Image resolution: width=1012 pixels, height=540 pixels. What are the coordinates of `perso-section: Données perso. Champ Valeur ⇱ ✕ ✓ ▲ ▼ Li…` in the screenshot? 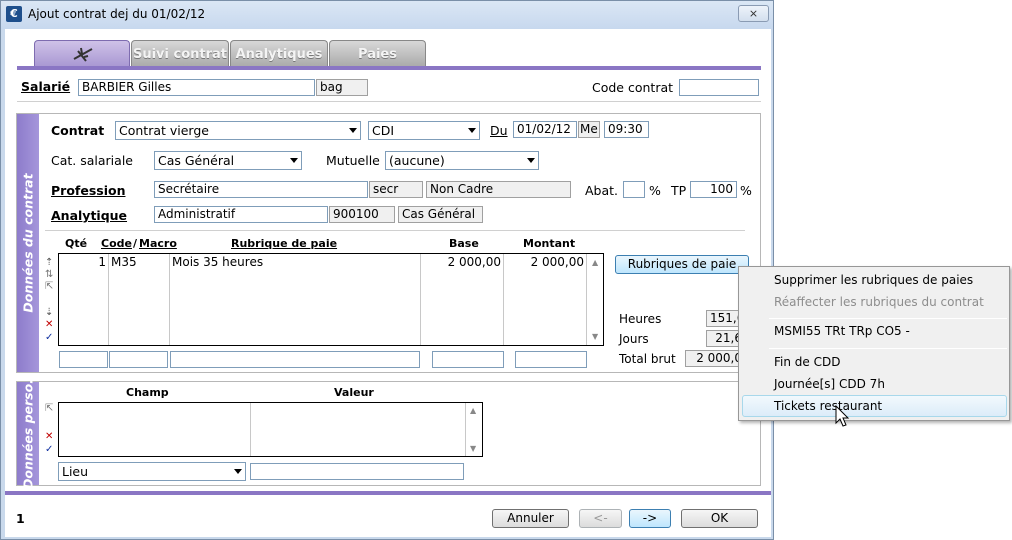 It's located at (388, 433).